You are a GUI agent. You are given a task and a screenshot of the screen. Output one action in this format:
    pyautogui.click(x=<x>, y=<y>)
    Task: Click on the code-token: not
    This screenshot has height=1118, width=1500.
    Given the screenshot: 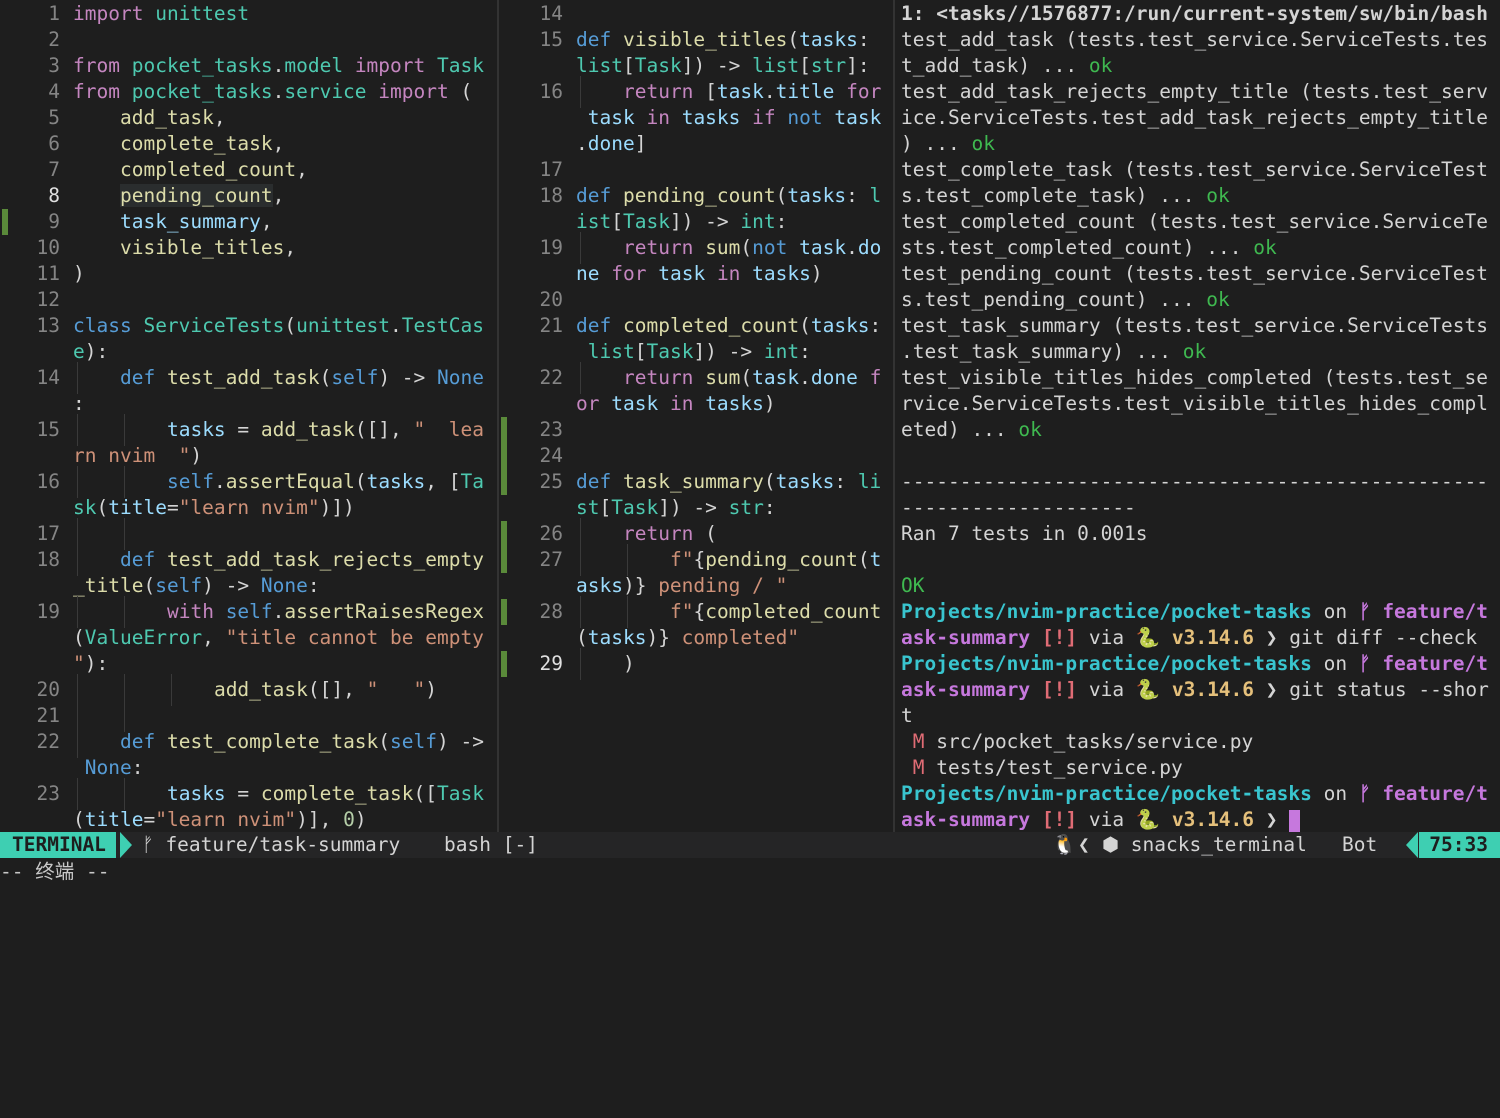 What is the action you would take?
    pyautogui.click(x=770, y=247)
    